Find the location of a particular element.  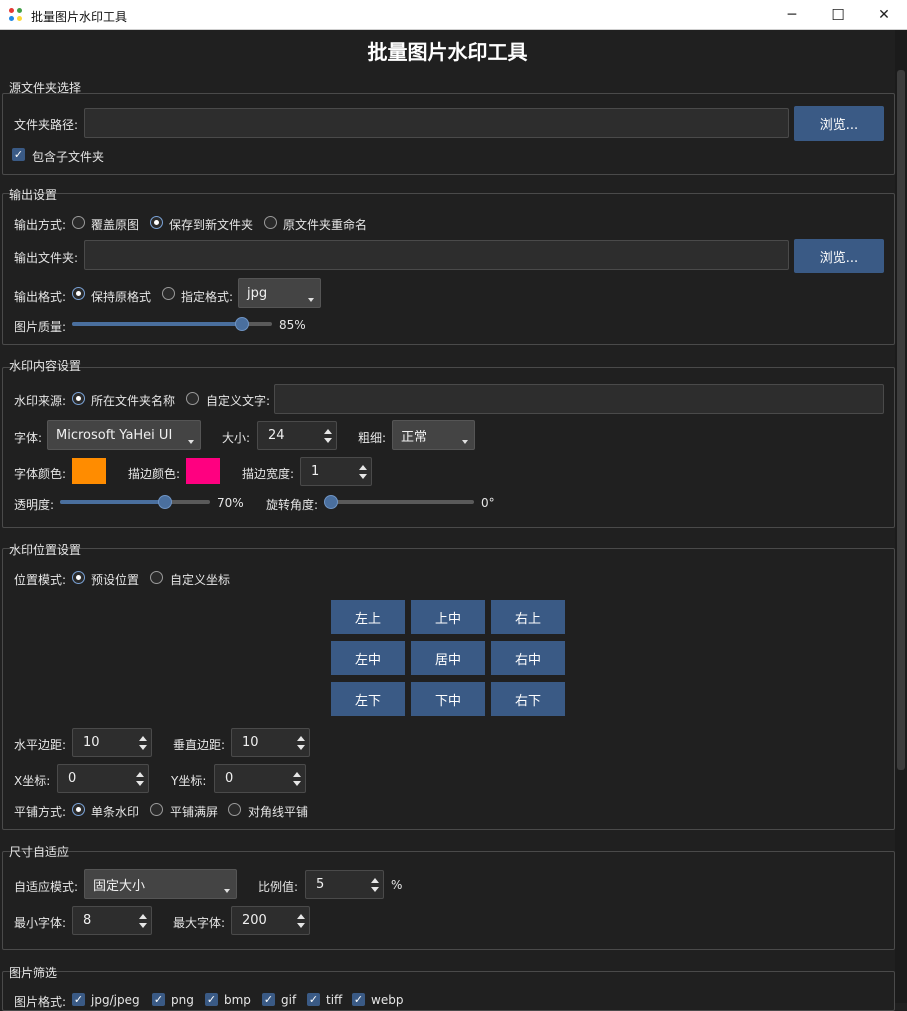

quality-label: 图片质量: is located at coordinates (40, 327).